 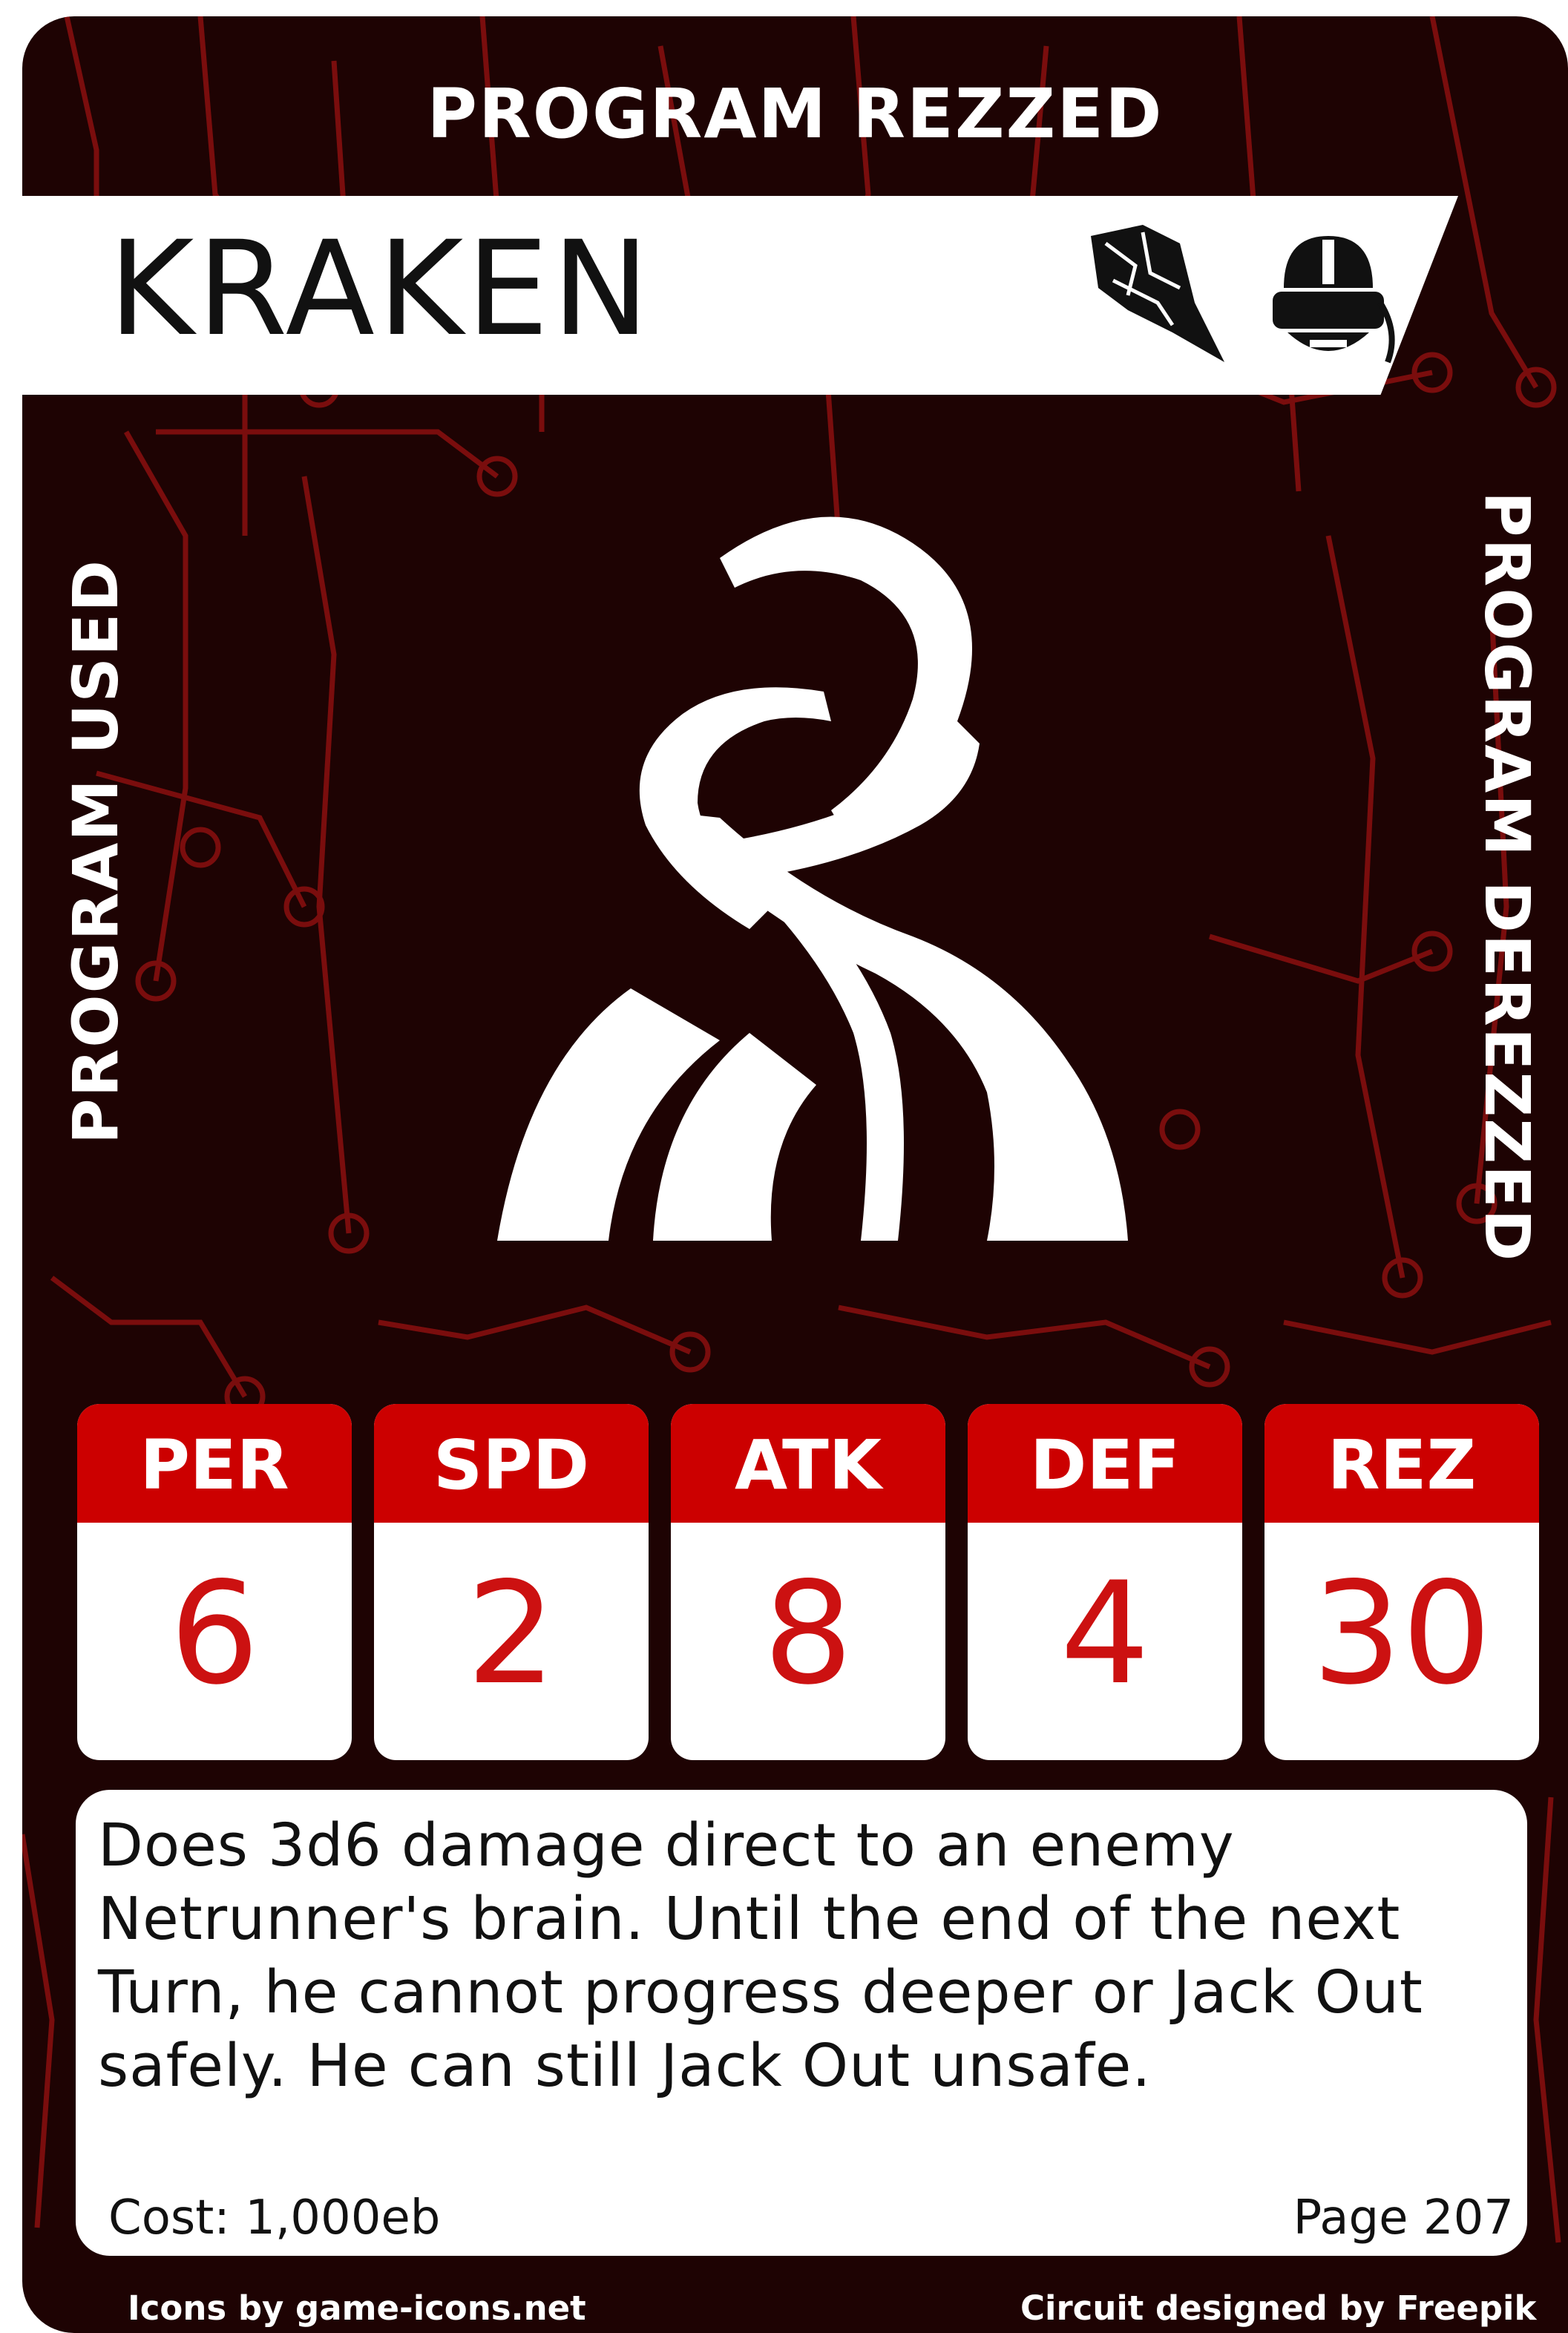 I want to click on stat-spd: SPD 2, so click(x=511, y=1582).